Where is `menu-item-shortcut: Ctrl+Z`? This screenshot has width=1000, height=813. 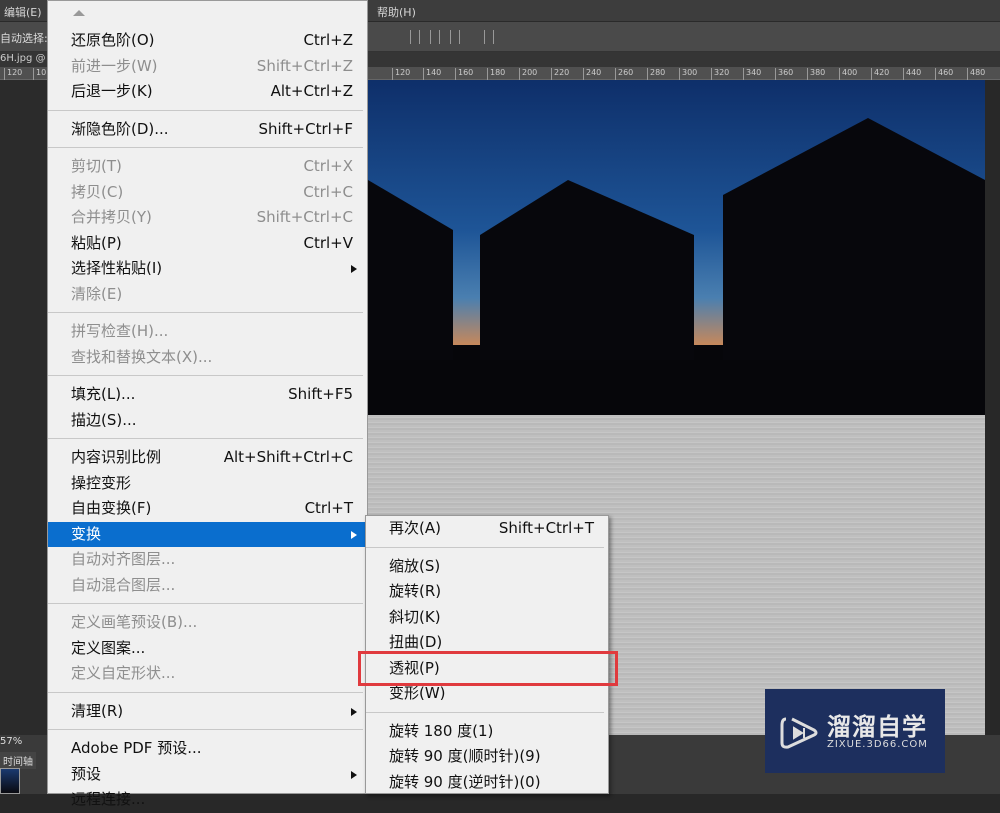
menu-item-shortcut: Ctrl+Z is located at coordinates (328, 40).